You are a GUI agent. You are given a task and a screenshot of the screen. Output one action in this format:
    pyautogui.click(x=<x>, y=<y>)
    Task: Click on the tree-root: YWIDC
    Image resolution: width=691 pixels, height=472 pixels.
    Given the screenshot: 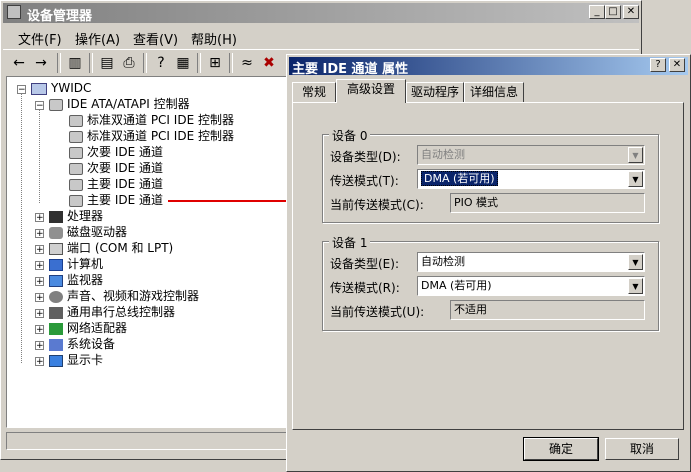 What is the action you would take?
    pyautogui.click(x=61, y=88)
    